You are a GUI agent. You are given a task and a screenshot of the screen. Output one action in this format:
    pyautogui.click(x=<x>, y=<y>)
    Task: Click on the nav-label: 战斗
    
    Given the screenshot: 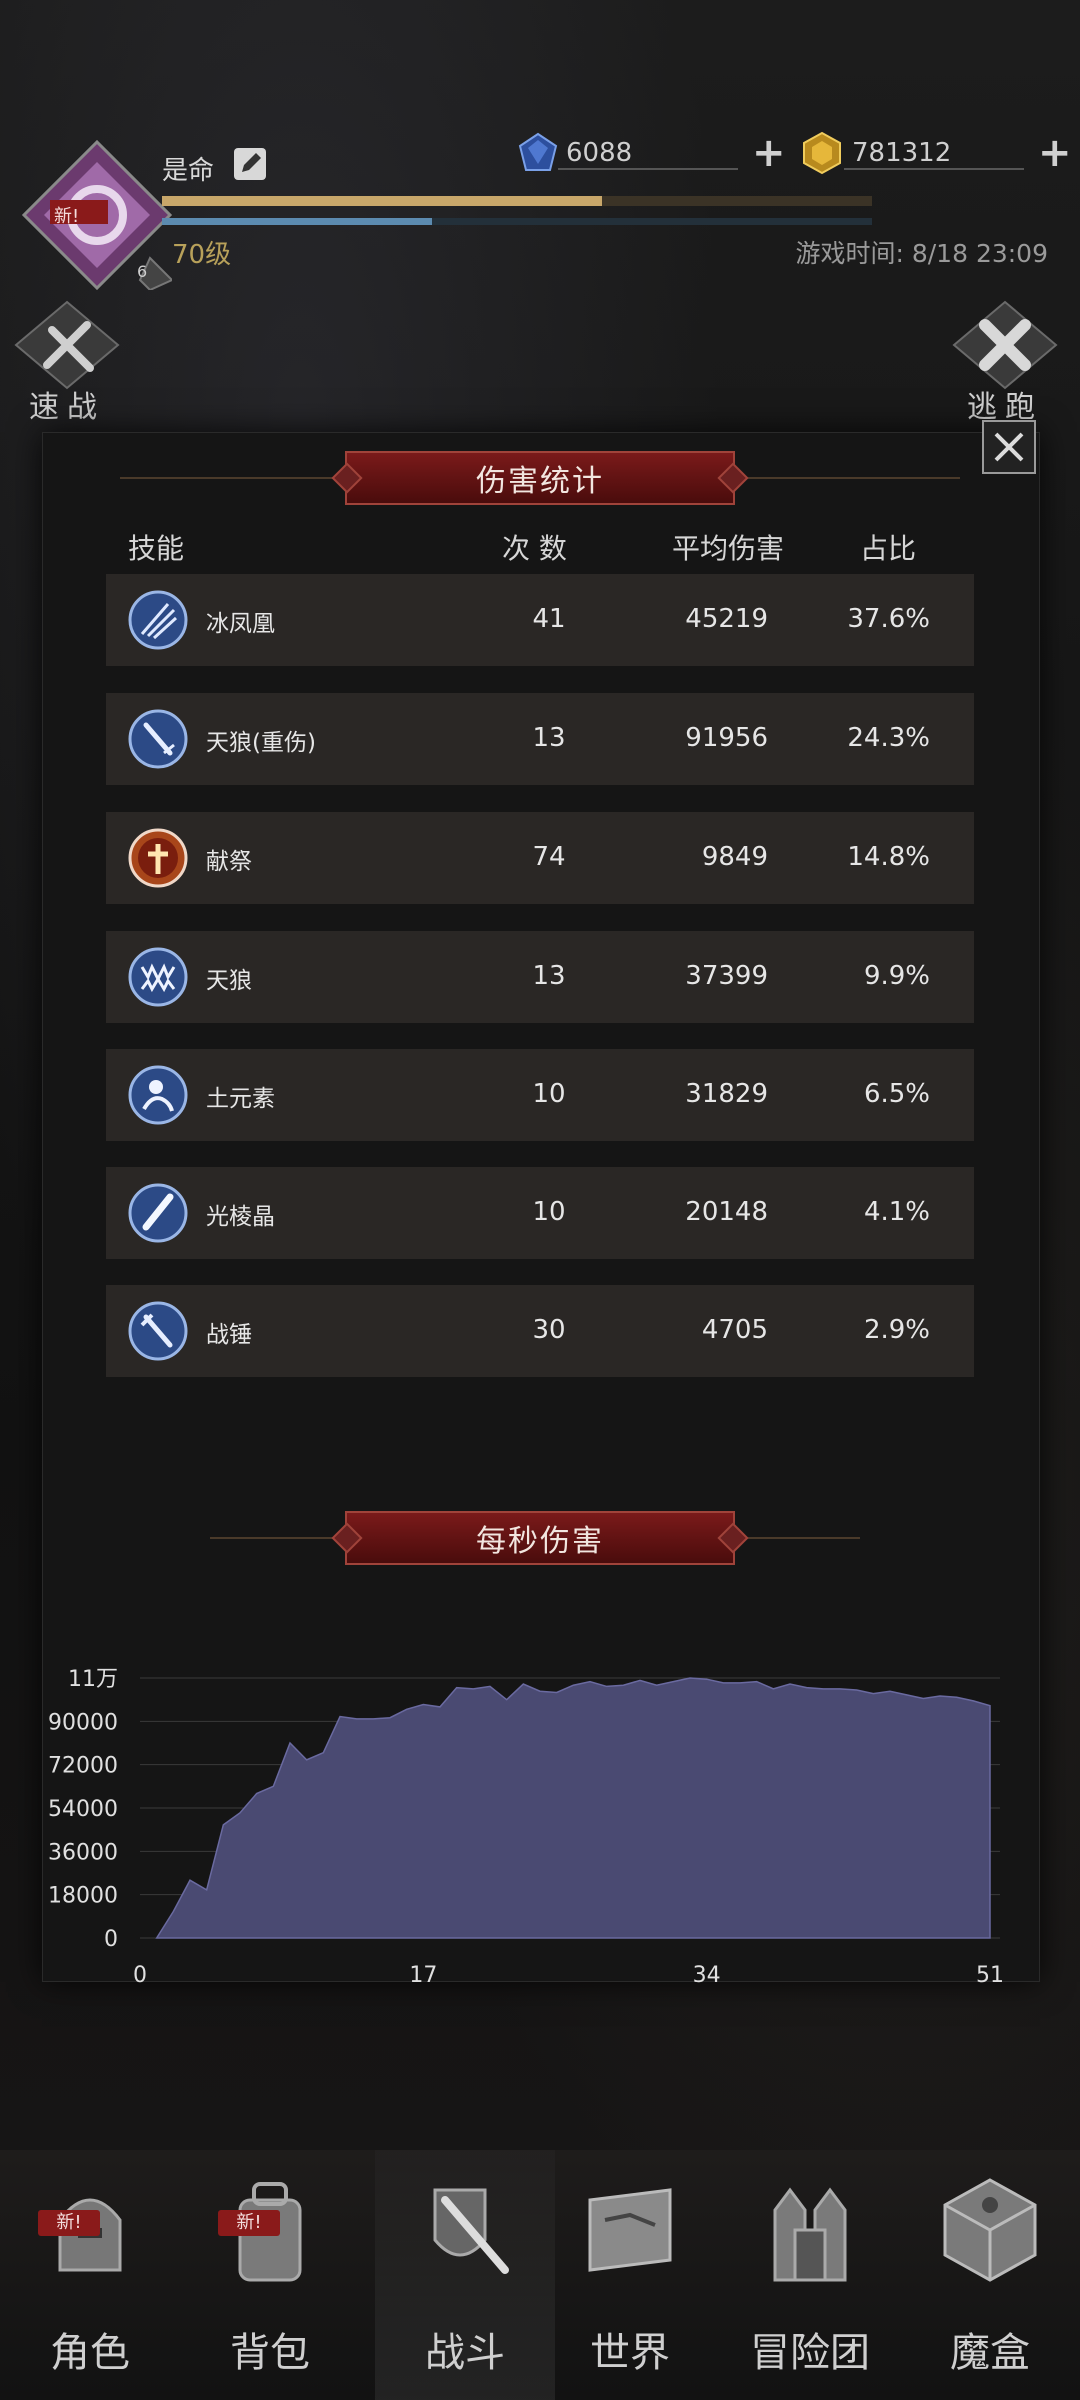 What is the action you would take?
    pyautogui.click(x=465, y=2353)
    